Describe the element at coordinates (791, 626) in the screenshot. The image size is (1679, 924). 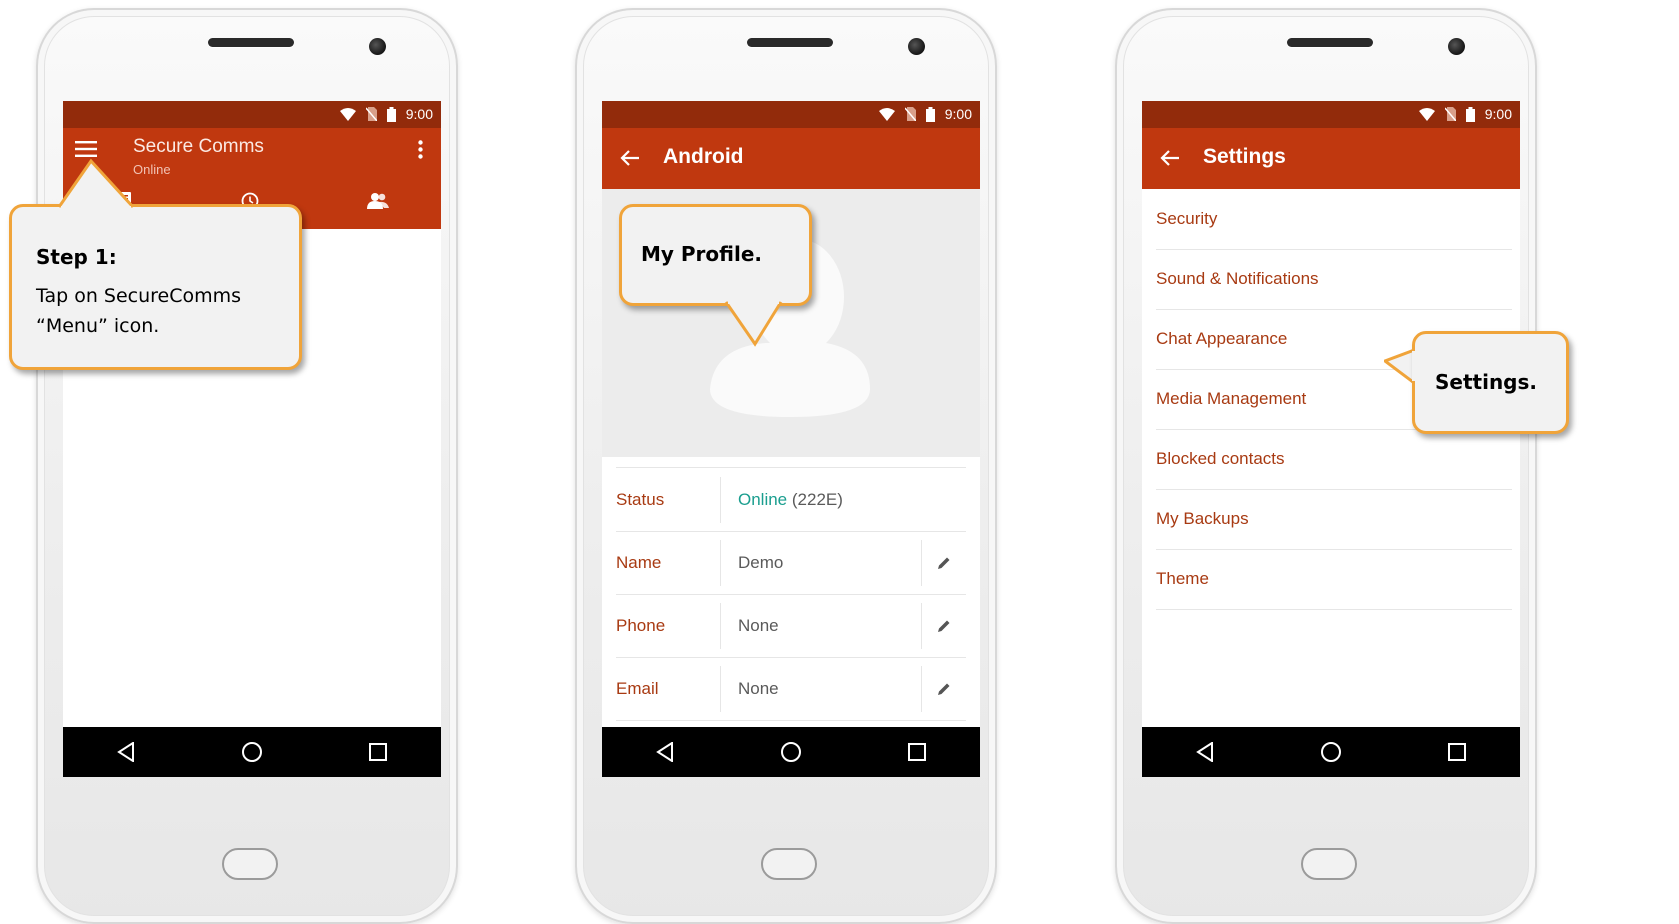
I see `profile-row-phone: Phone None` at that location.